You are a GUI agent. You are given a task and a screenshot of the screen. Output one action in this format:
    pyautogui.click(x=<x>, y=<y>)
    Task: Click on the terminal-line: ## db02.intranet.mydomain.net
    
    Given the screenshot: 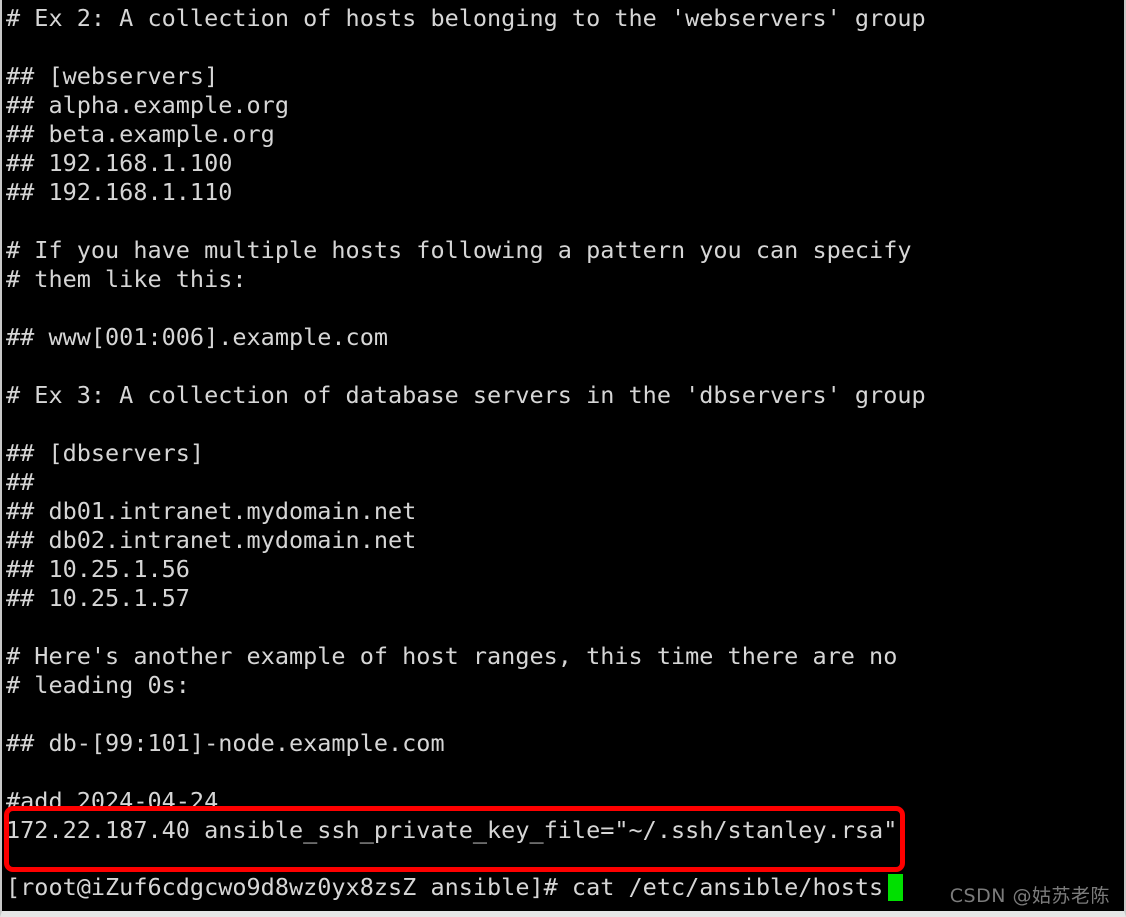 What is the action you would take?
    pyautogui.click(x=211, y=540)
    